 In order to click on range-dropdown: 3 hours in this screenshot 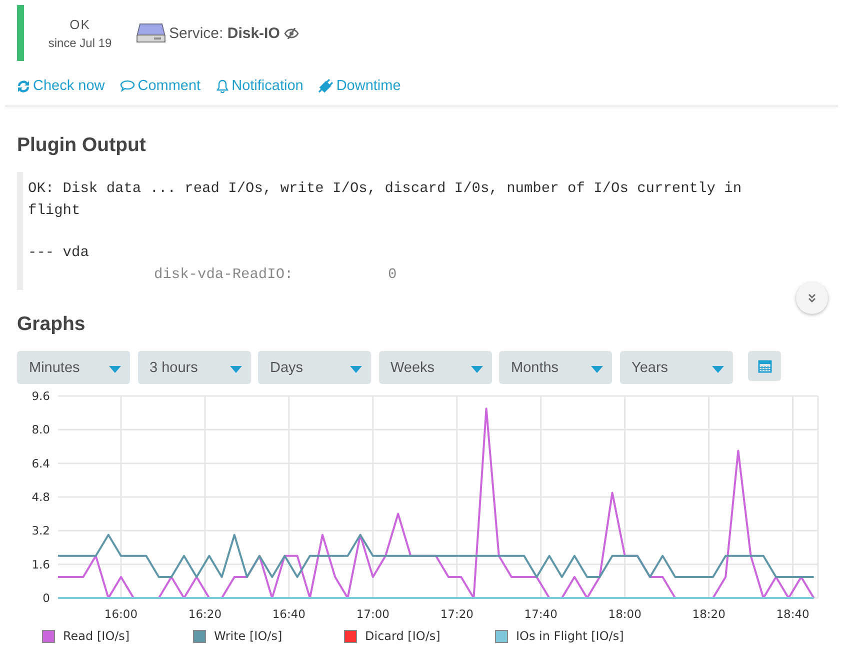, I will do `click(194, 367)`.